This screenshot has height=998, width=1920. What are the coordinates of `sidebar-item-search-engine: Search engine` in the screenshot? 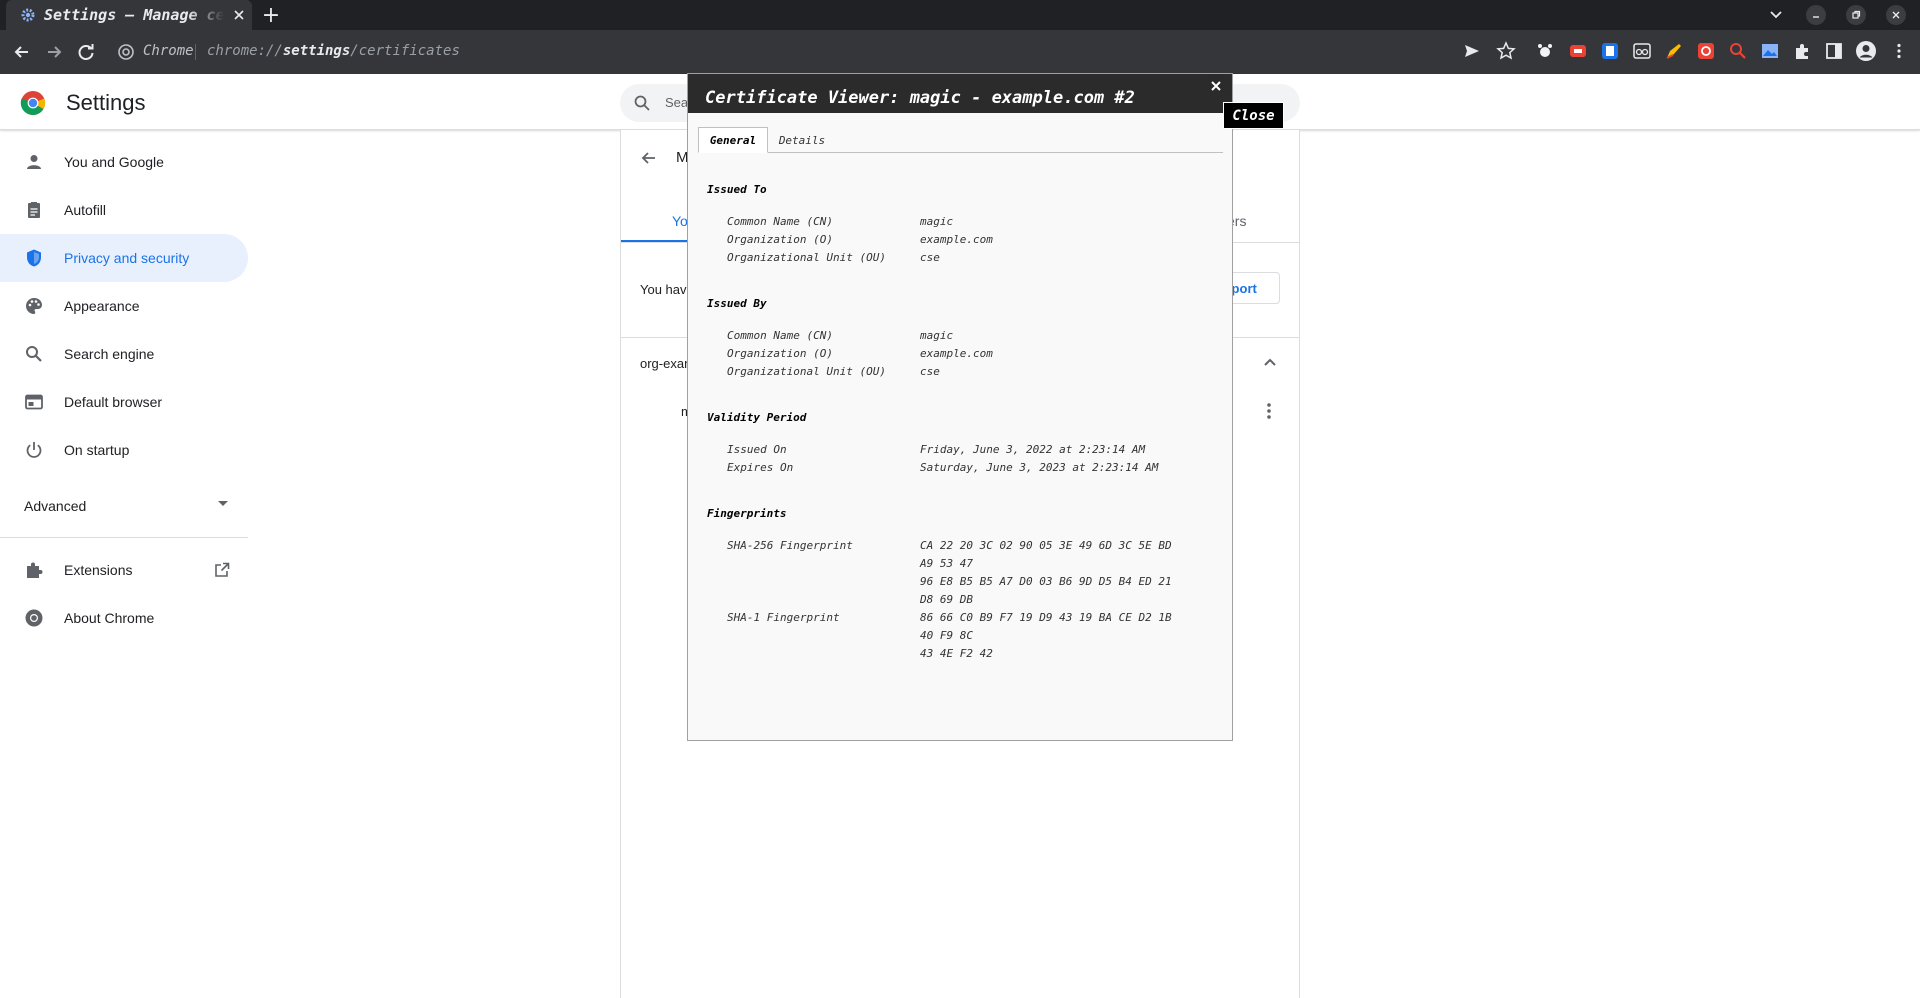 It's located at (124, 354).